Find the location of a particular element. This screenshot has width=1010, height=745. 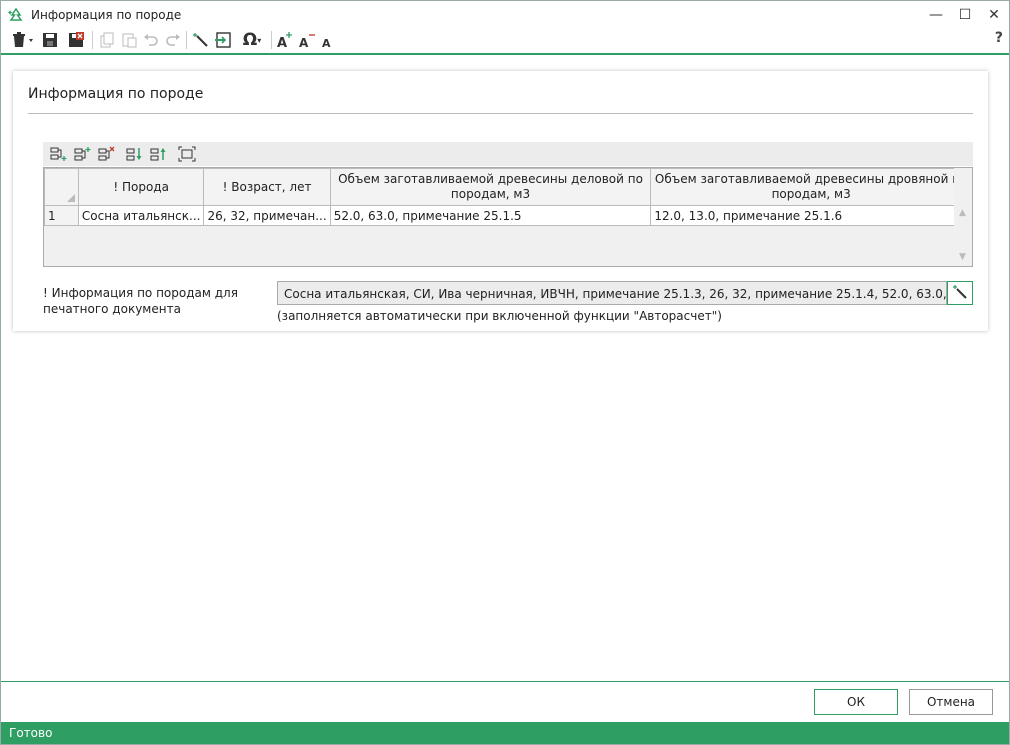

delete-icon is located at coordinates (23, 40).